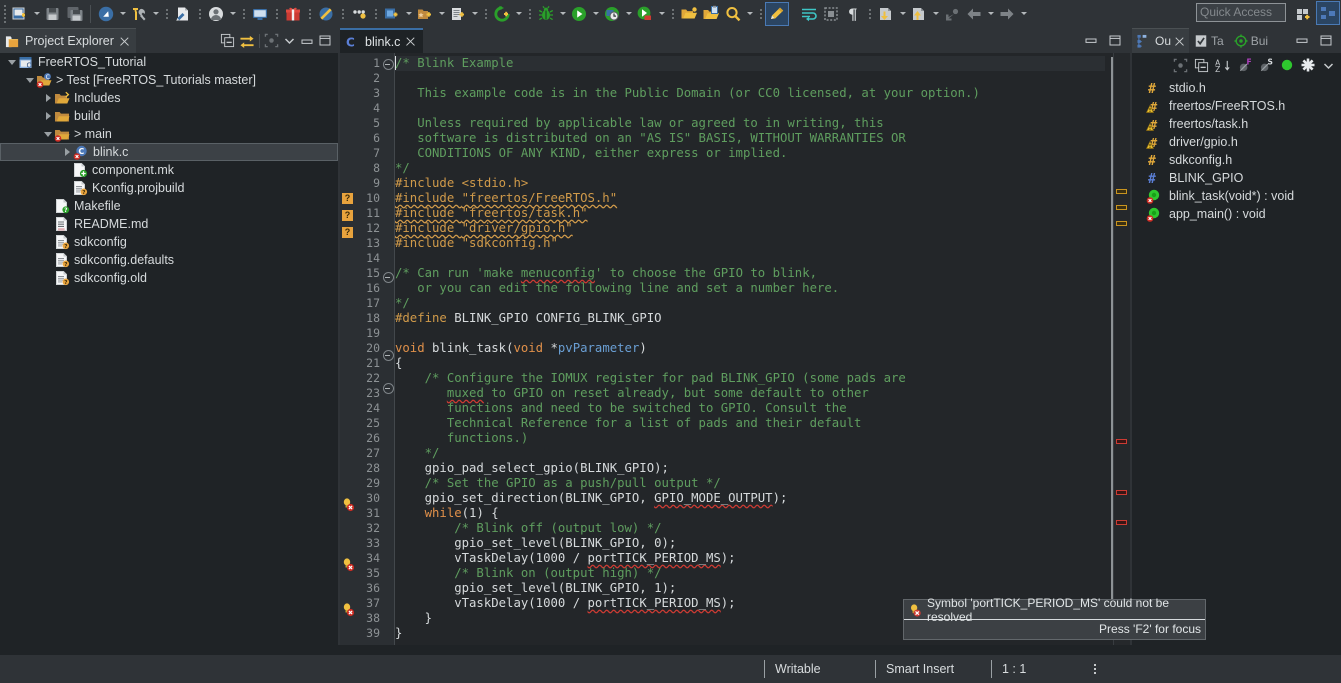 This screenshot has width=1341, height=683. What do you see at coordinates (762, 513) in the screenshot?
I see `code-line: while(1) {` at bounding box center [762, 513].